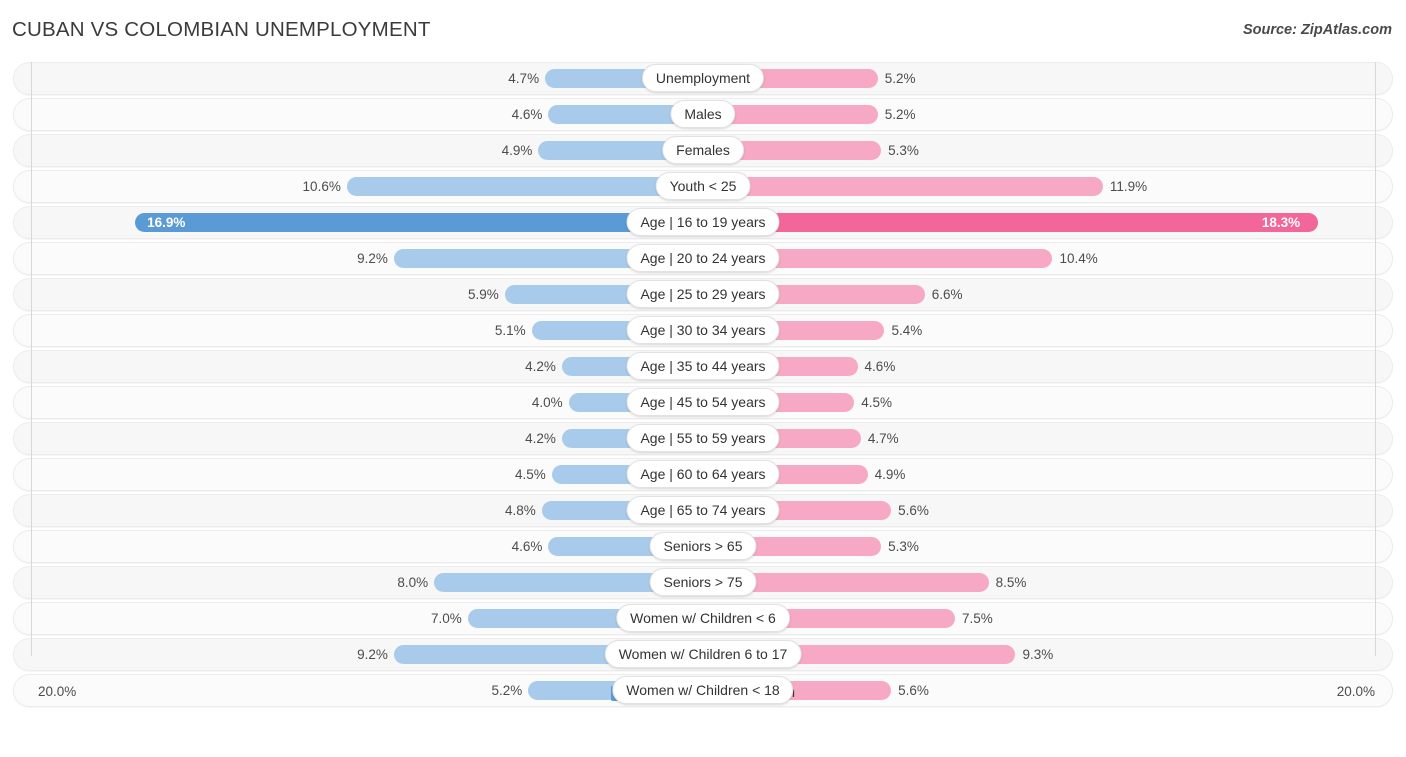 Image resolution: width=1406 pixels, height=757 pixels. I want to click on chart-row: 5.1% 5.4% Age | 30 to 34 years, so click(703, 331).